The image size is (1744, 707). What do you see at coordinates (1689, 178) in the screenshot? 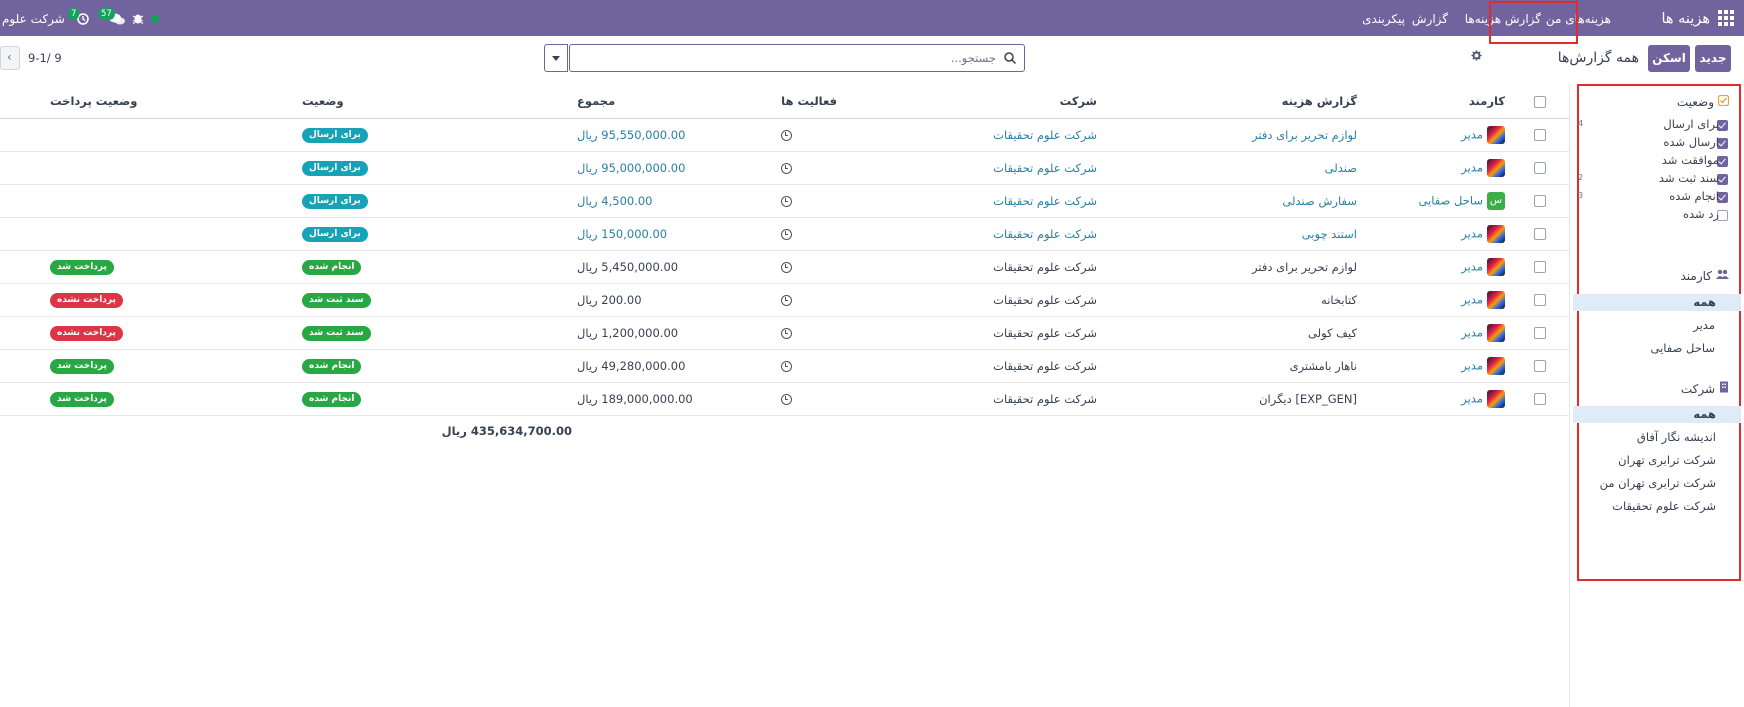
I see `status-filter-item: سند ثبت شد` at bounding box center [1689, 178].